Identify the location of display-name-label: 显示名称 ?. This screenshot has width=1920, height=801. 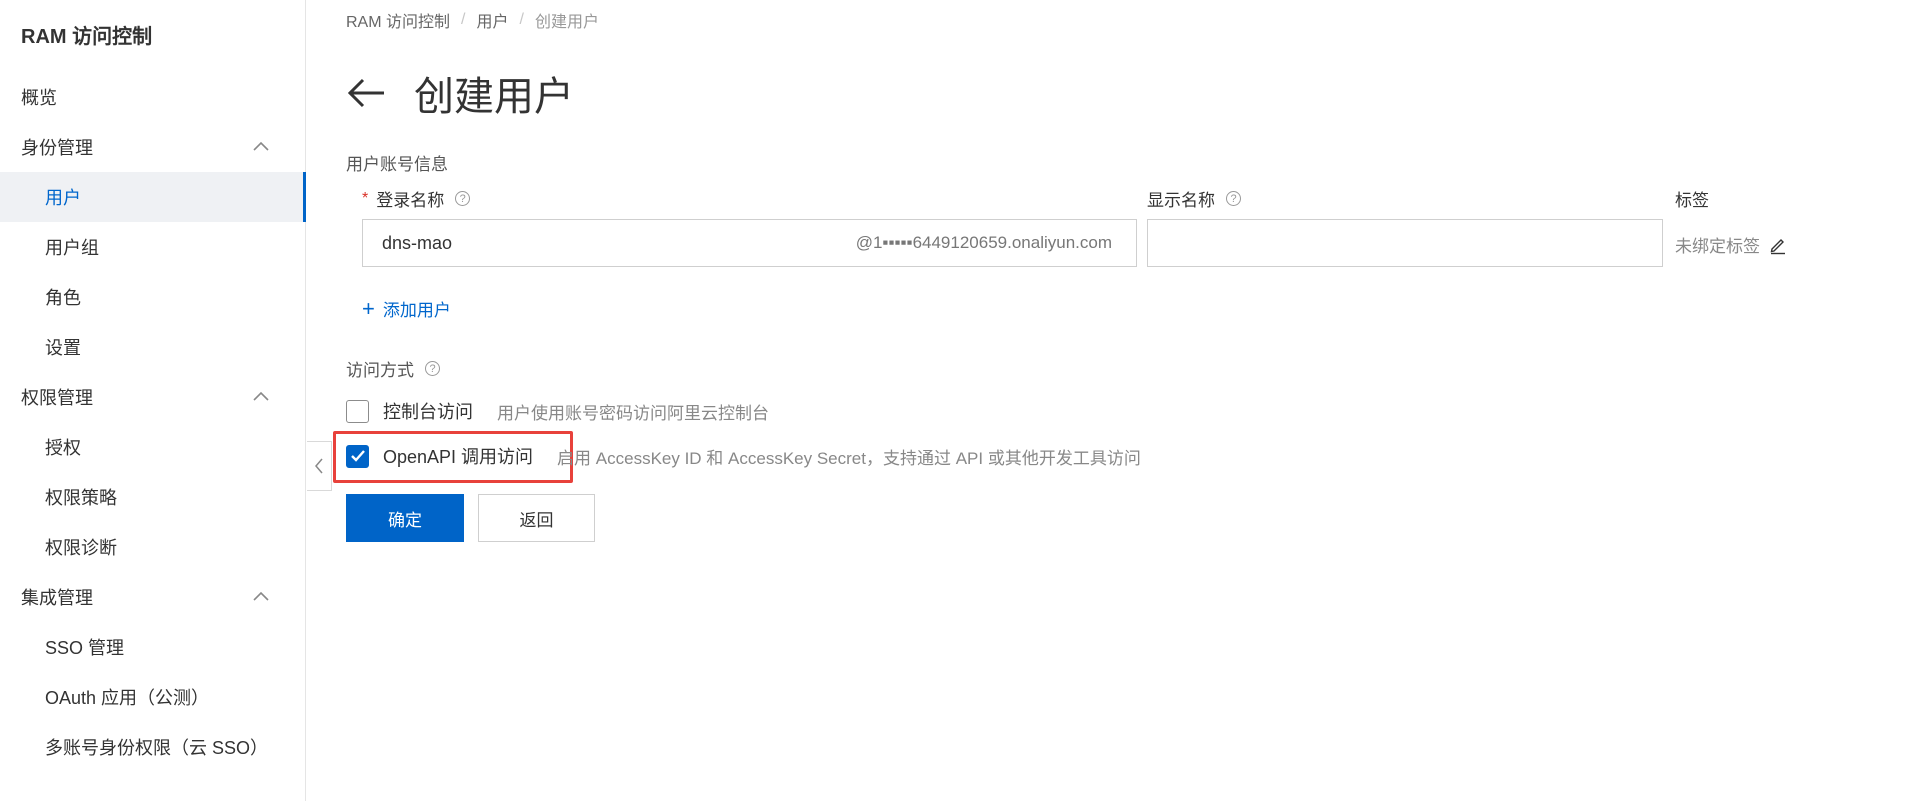
(1194, 198).